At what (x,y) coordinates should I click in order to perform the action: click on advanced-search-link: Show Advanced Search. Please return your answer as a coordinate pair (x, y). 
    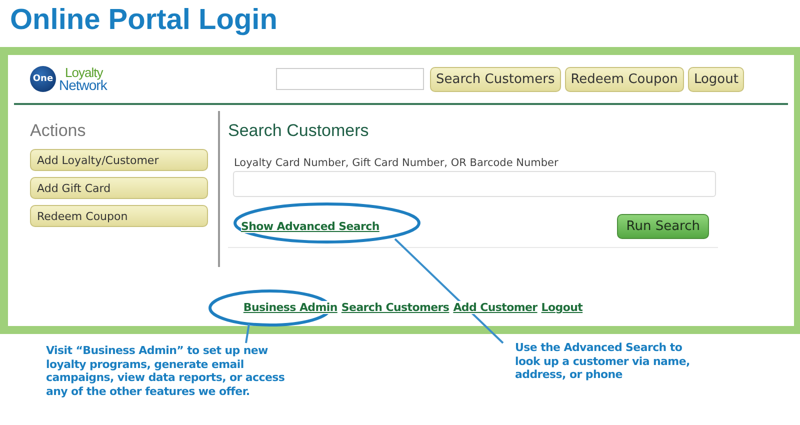
    Looking at the image, I should click on (310, 226).